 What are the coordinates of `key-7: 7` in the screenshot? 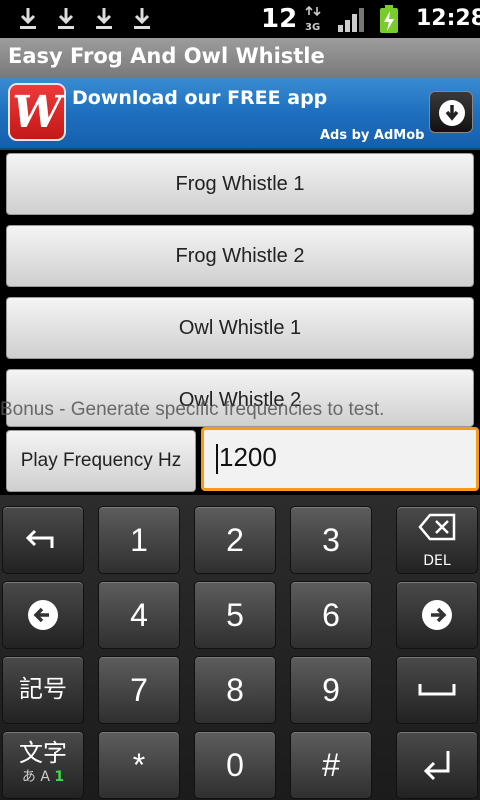 It's located at (139, 690).